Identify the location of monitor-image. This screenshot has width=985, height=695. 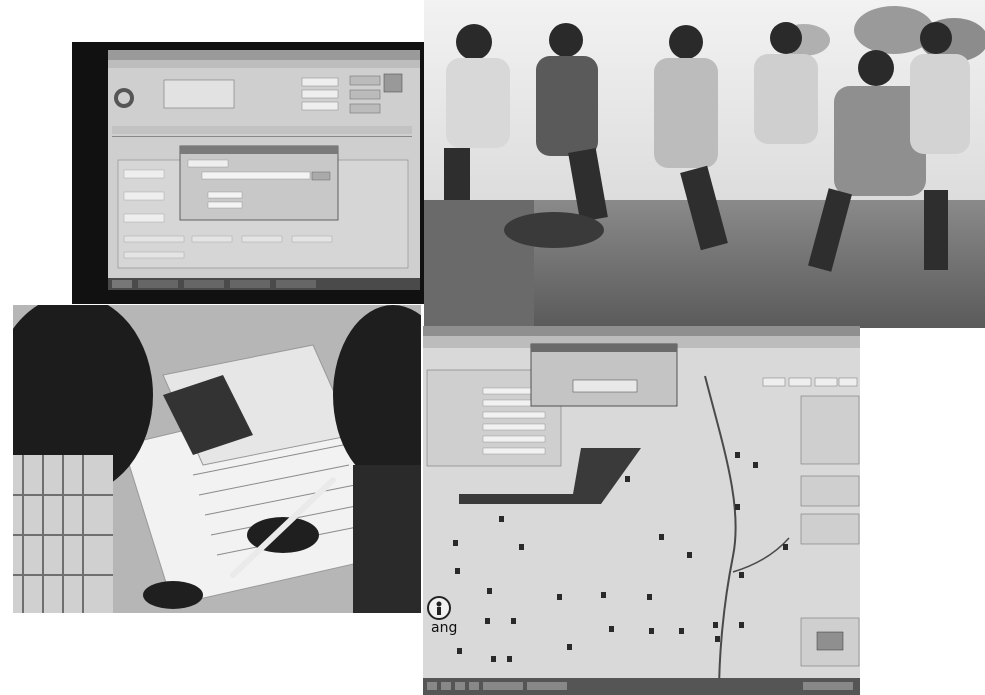
(248, 173).